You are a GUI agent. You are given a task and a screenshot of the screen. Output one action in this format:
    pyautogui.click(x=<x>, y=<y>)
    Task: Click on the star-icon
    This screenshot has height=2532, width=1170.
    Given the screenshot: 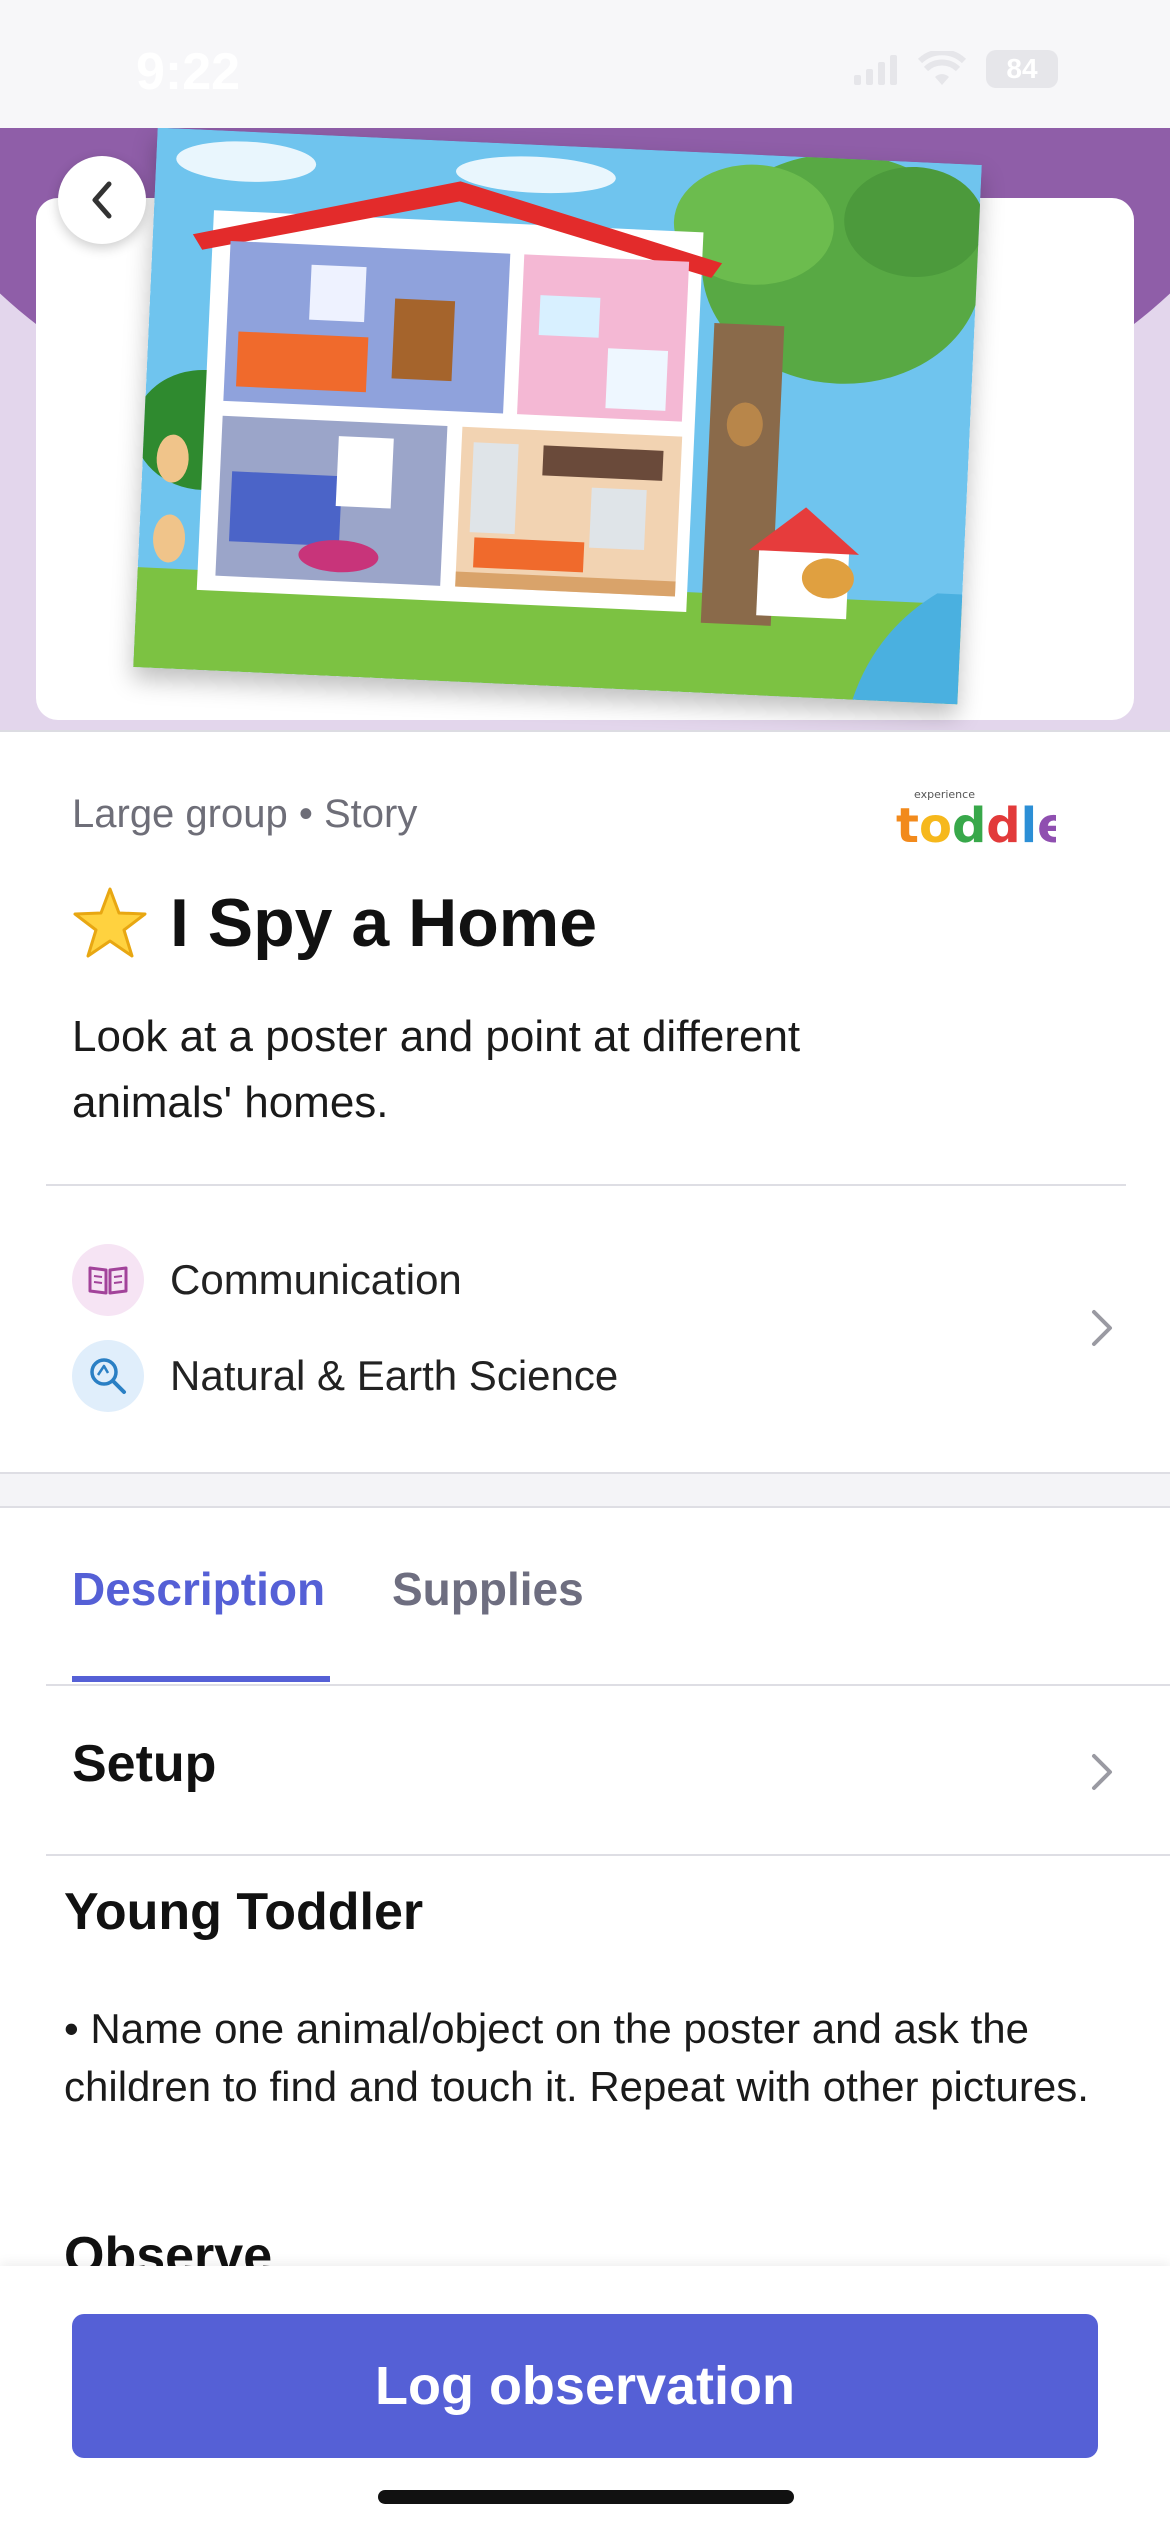 What is the action you would take?
    pyautogui.click(x=110, y=922)
    